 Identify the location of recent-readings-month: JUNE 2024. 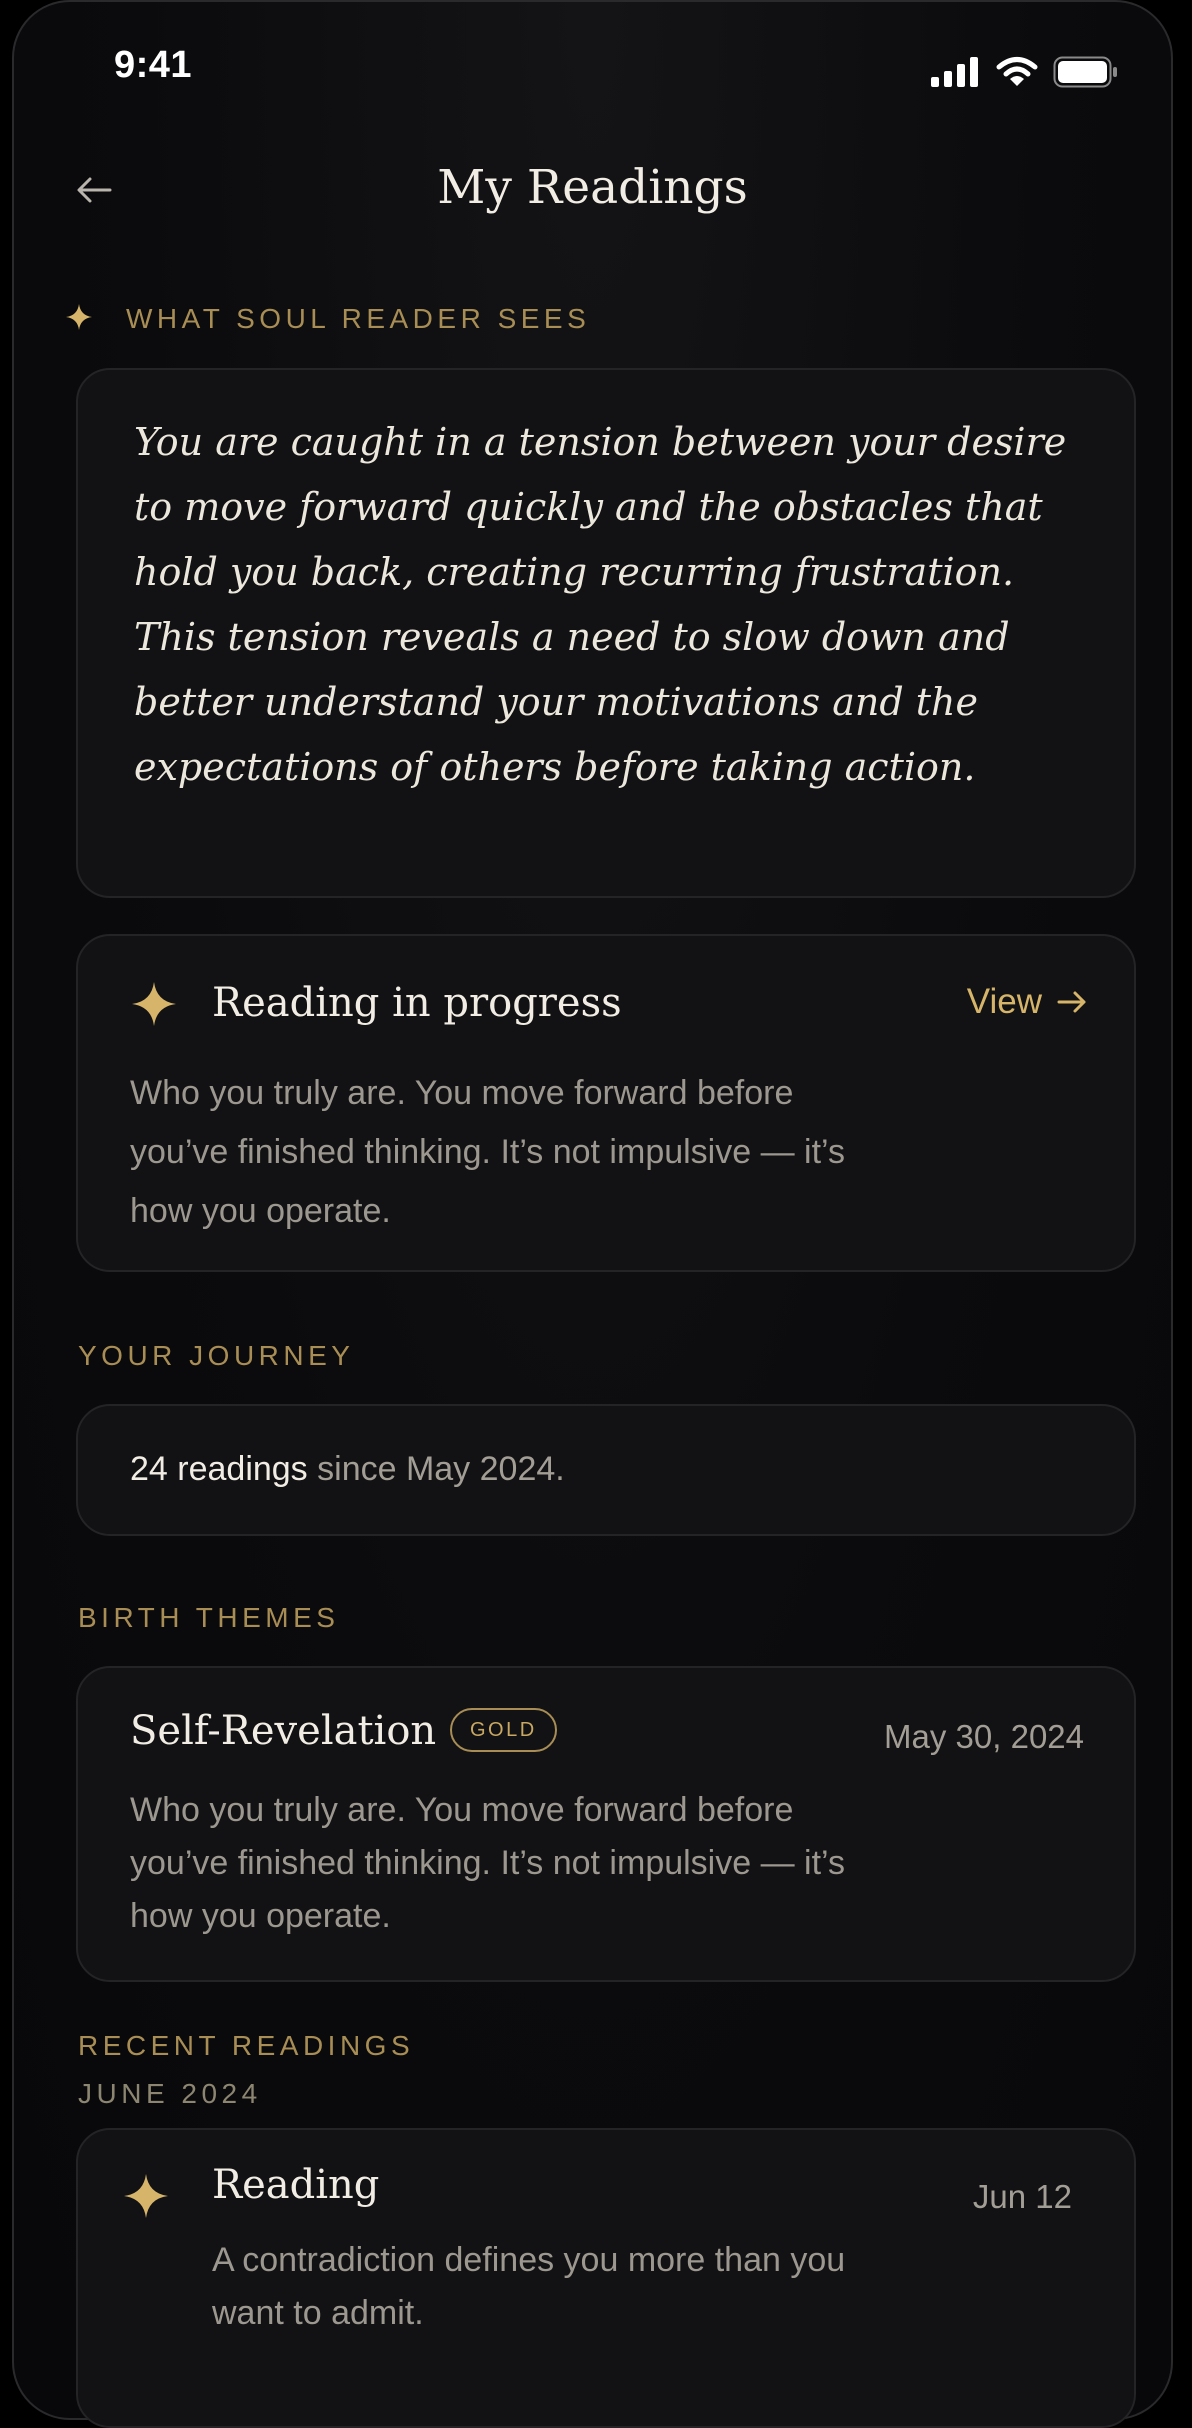
(170, 2093).